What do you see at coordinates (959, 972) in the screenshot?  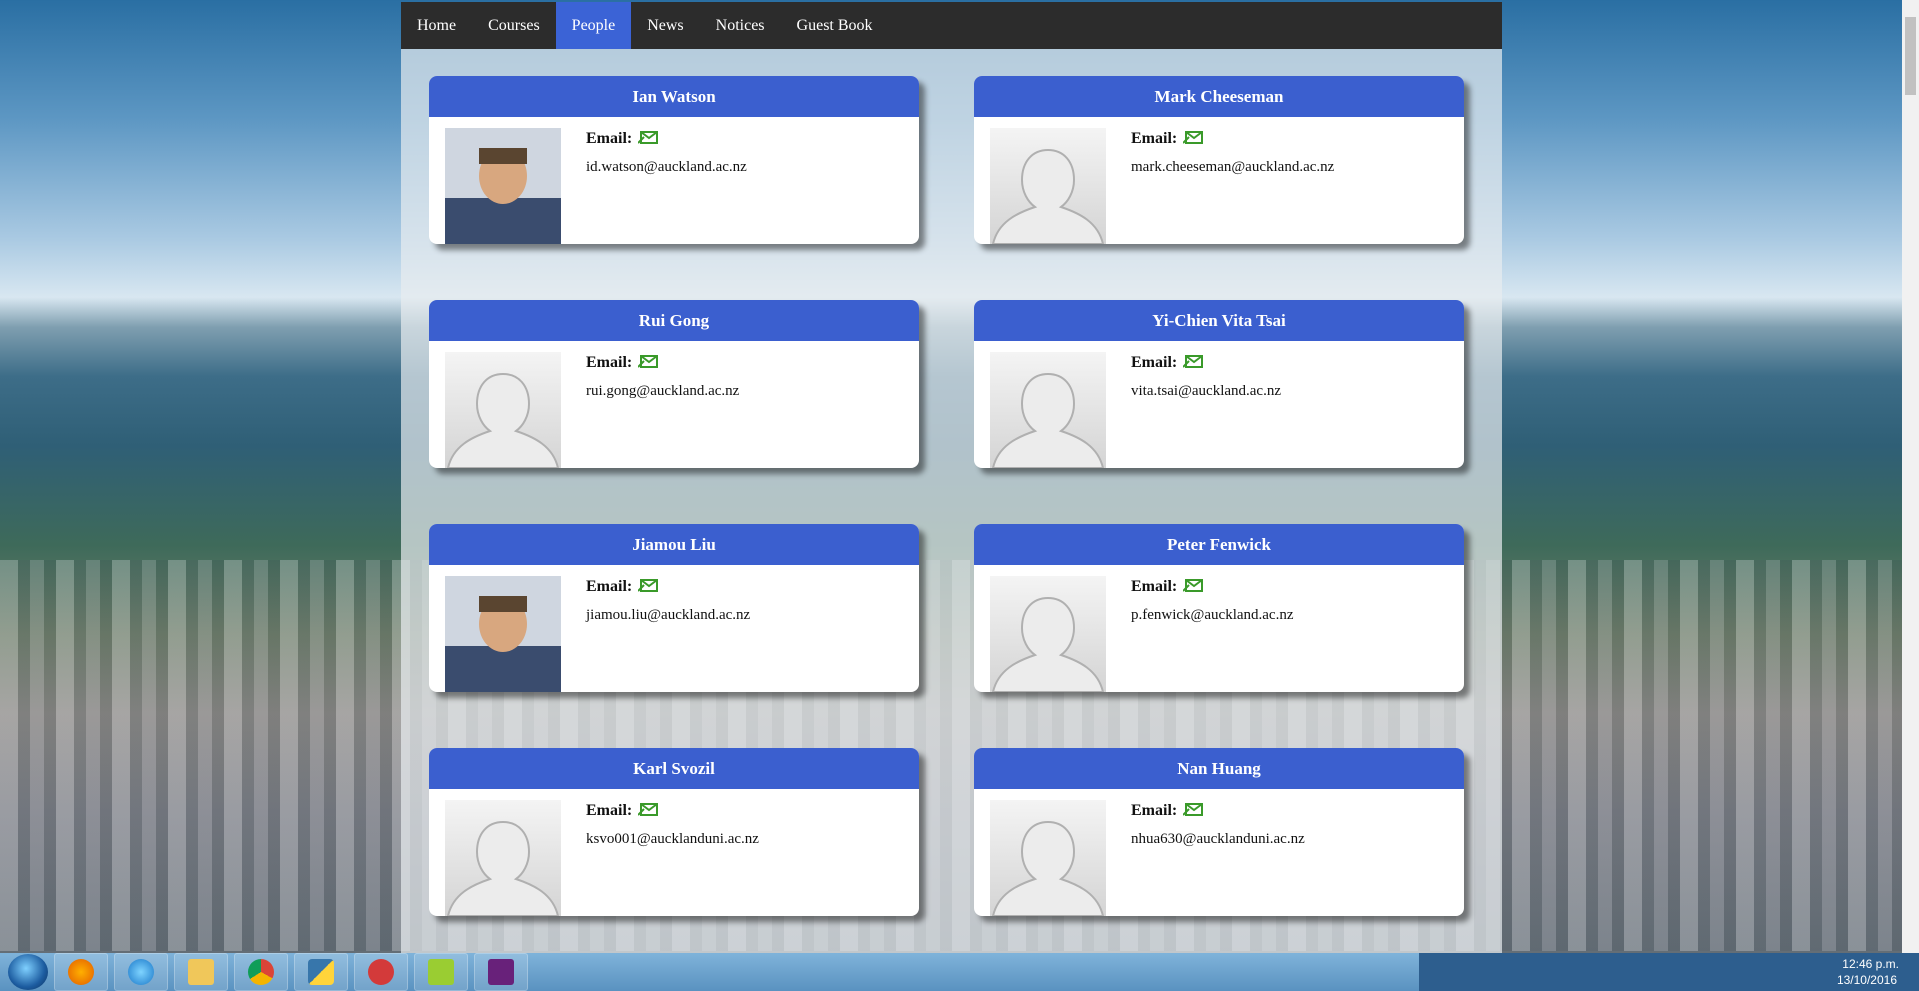 I see `taskbar: 12:46 p.m. 13/10/2016` at bounding box center [959, 972].